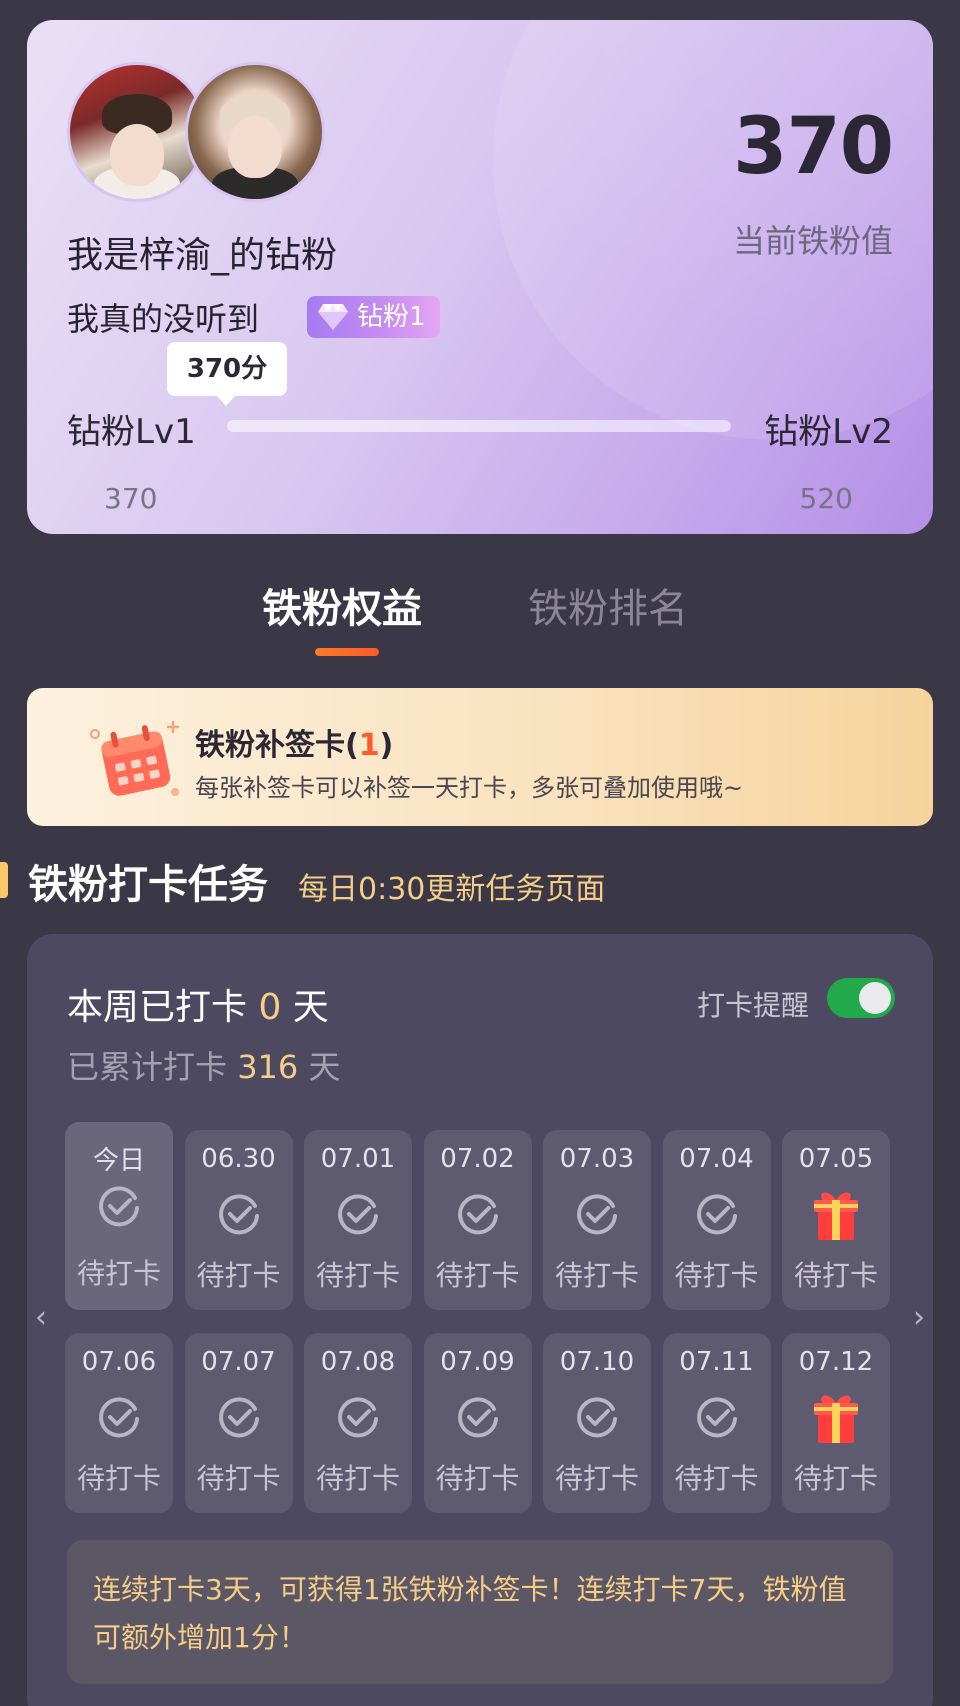  What do you see at coordinates (597, 1159) in the screenshot?
I see `checkin-day-date: 07.03` at bounding box center [597, 1159].